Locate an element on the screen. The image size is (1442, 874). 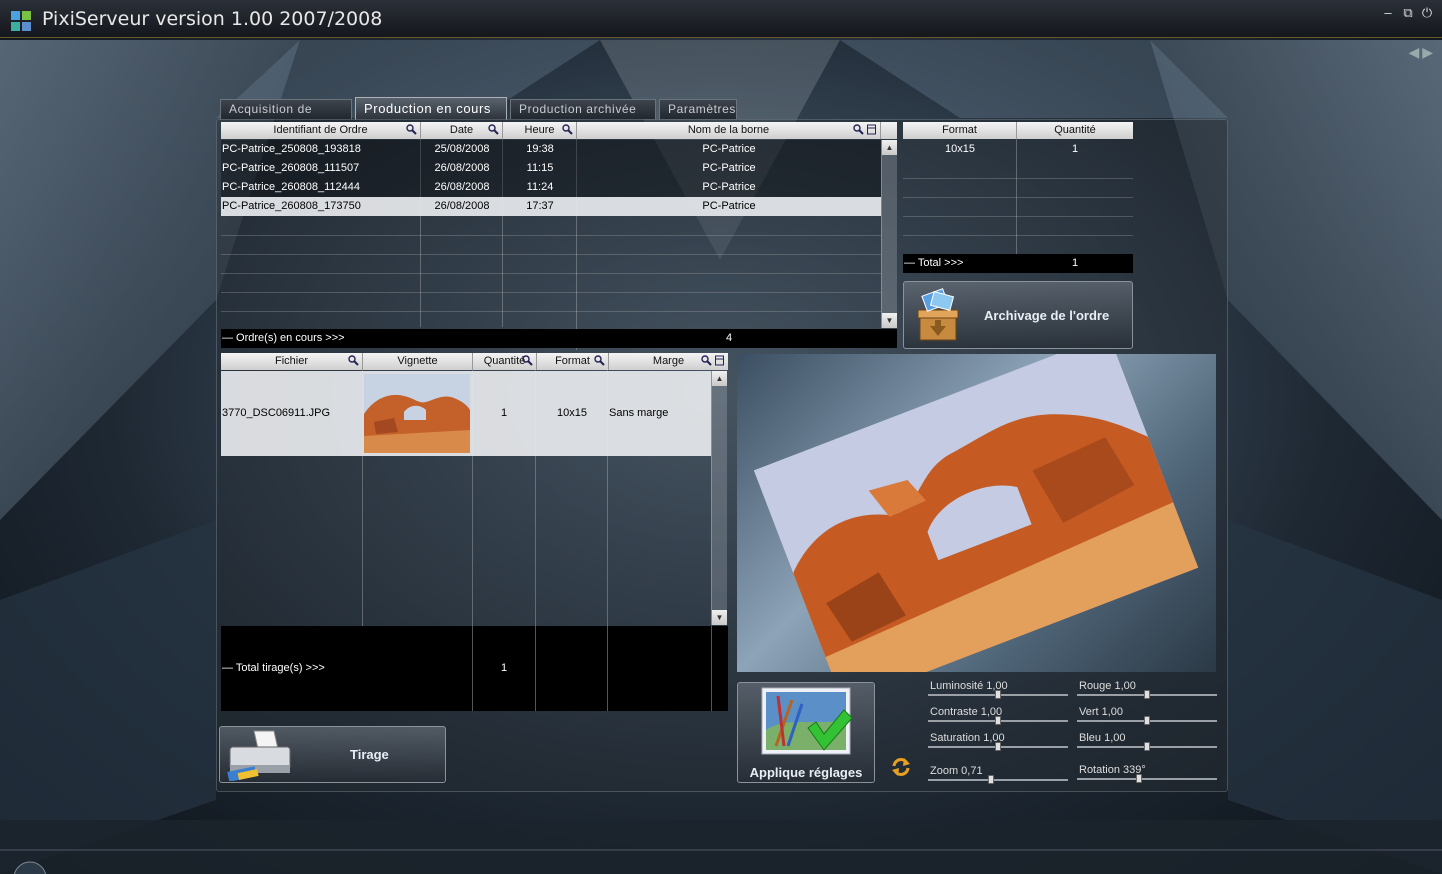
orders-footer-label: — Ordre(s) en cours >>> is located at coordinates (283, 338).